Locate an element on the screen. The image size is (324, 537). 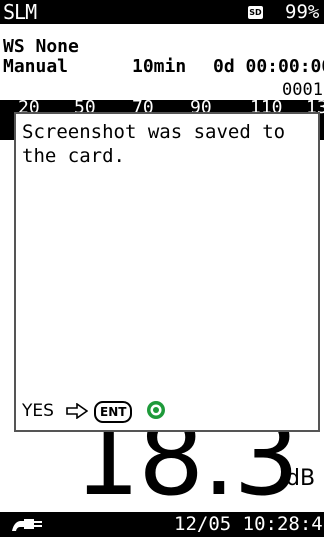
sd-card-icon: SD is located at coordinates (255, 12).